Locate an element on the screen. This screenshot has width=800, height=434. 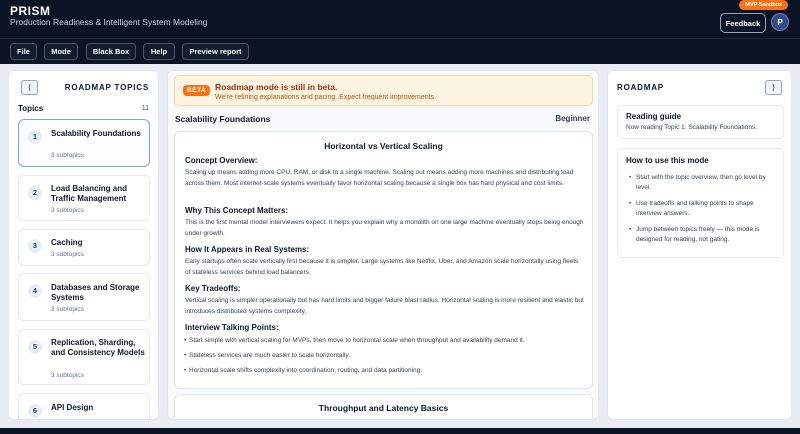
collapse-left-icon: ⟨ is located at coordinates (29, 87).